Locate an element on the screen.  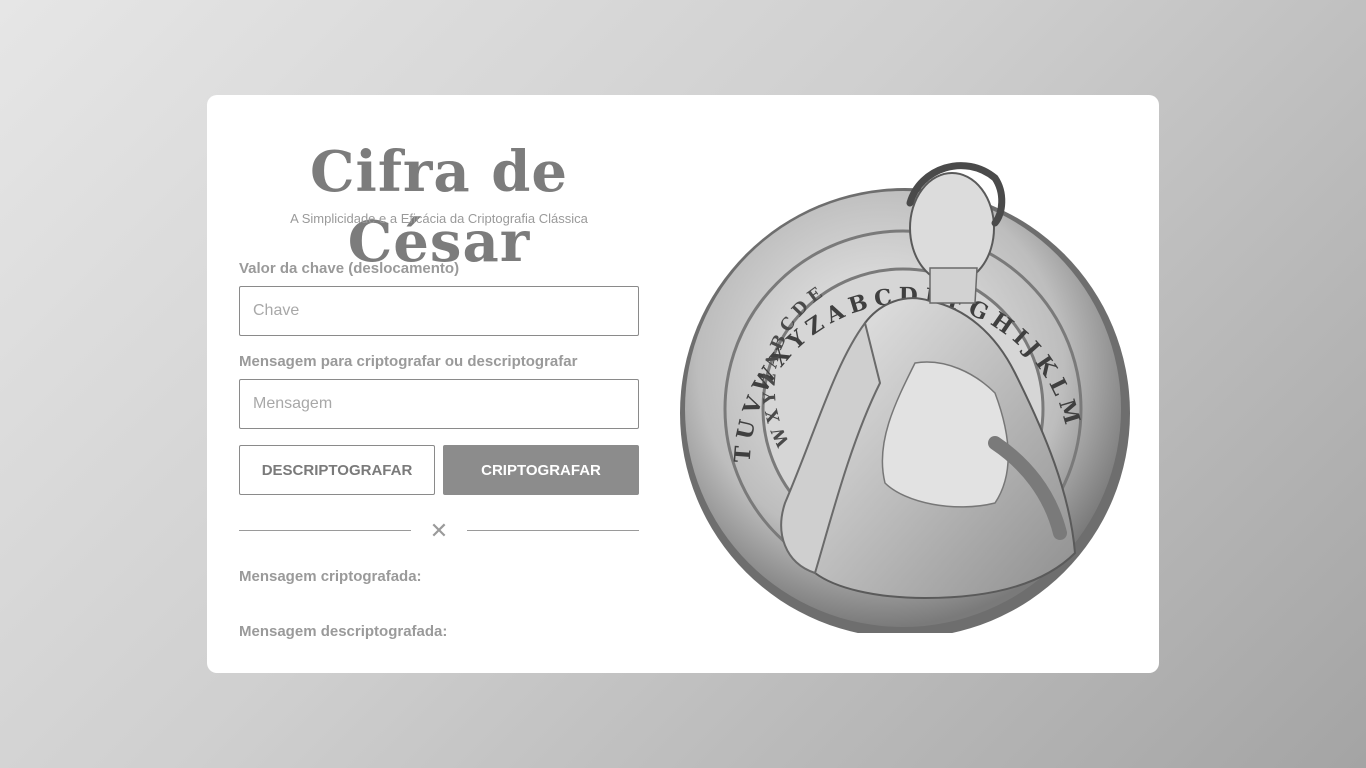
key-label: Valor da chave (deslocamento) is located at coordinates (349, 268).